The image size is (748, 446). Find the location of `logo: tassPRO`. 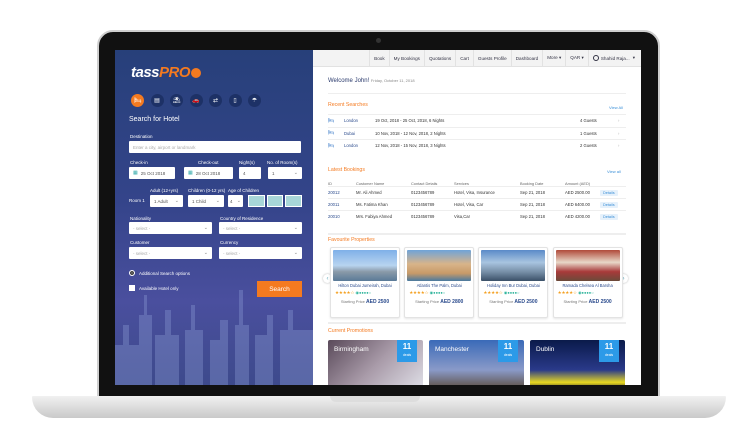

logo: tassPRO is located at coordinates (166, 72).